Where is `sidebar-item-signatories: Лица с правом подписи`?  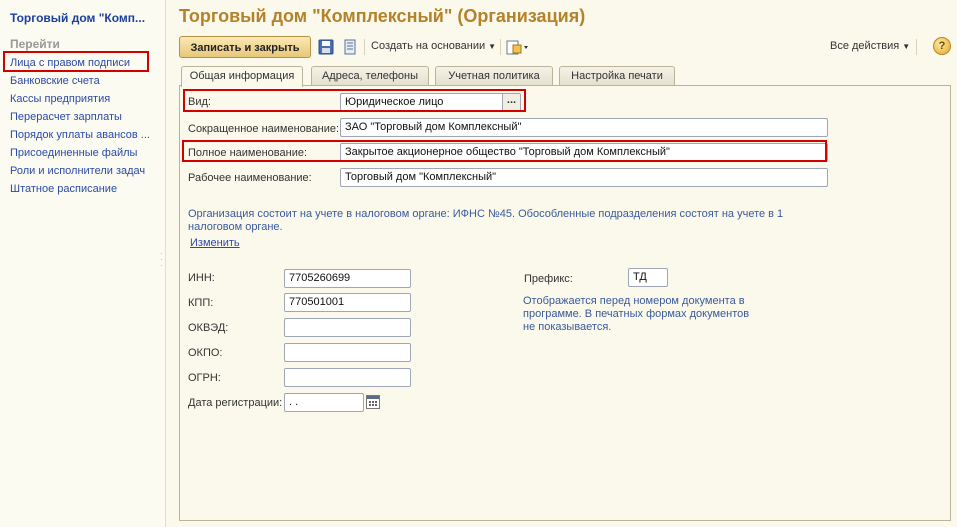
sidebar-item-signatories: Лица с правом подписи is located at coordinates (85, 63).